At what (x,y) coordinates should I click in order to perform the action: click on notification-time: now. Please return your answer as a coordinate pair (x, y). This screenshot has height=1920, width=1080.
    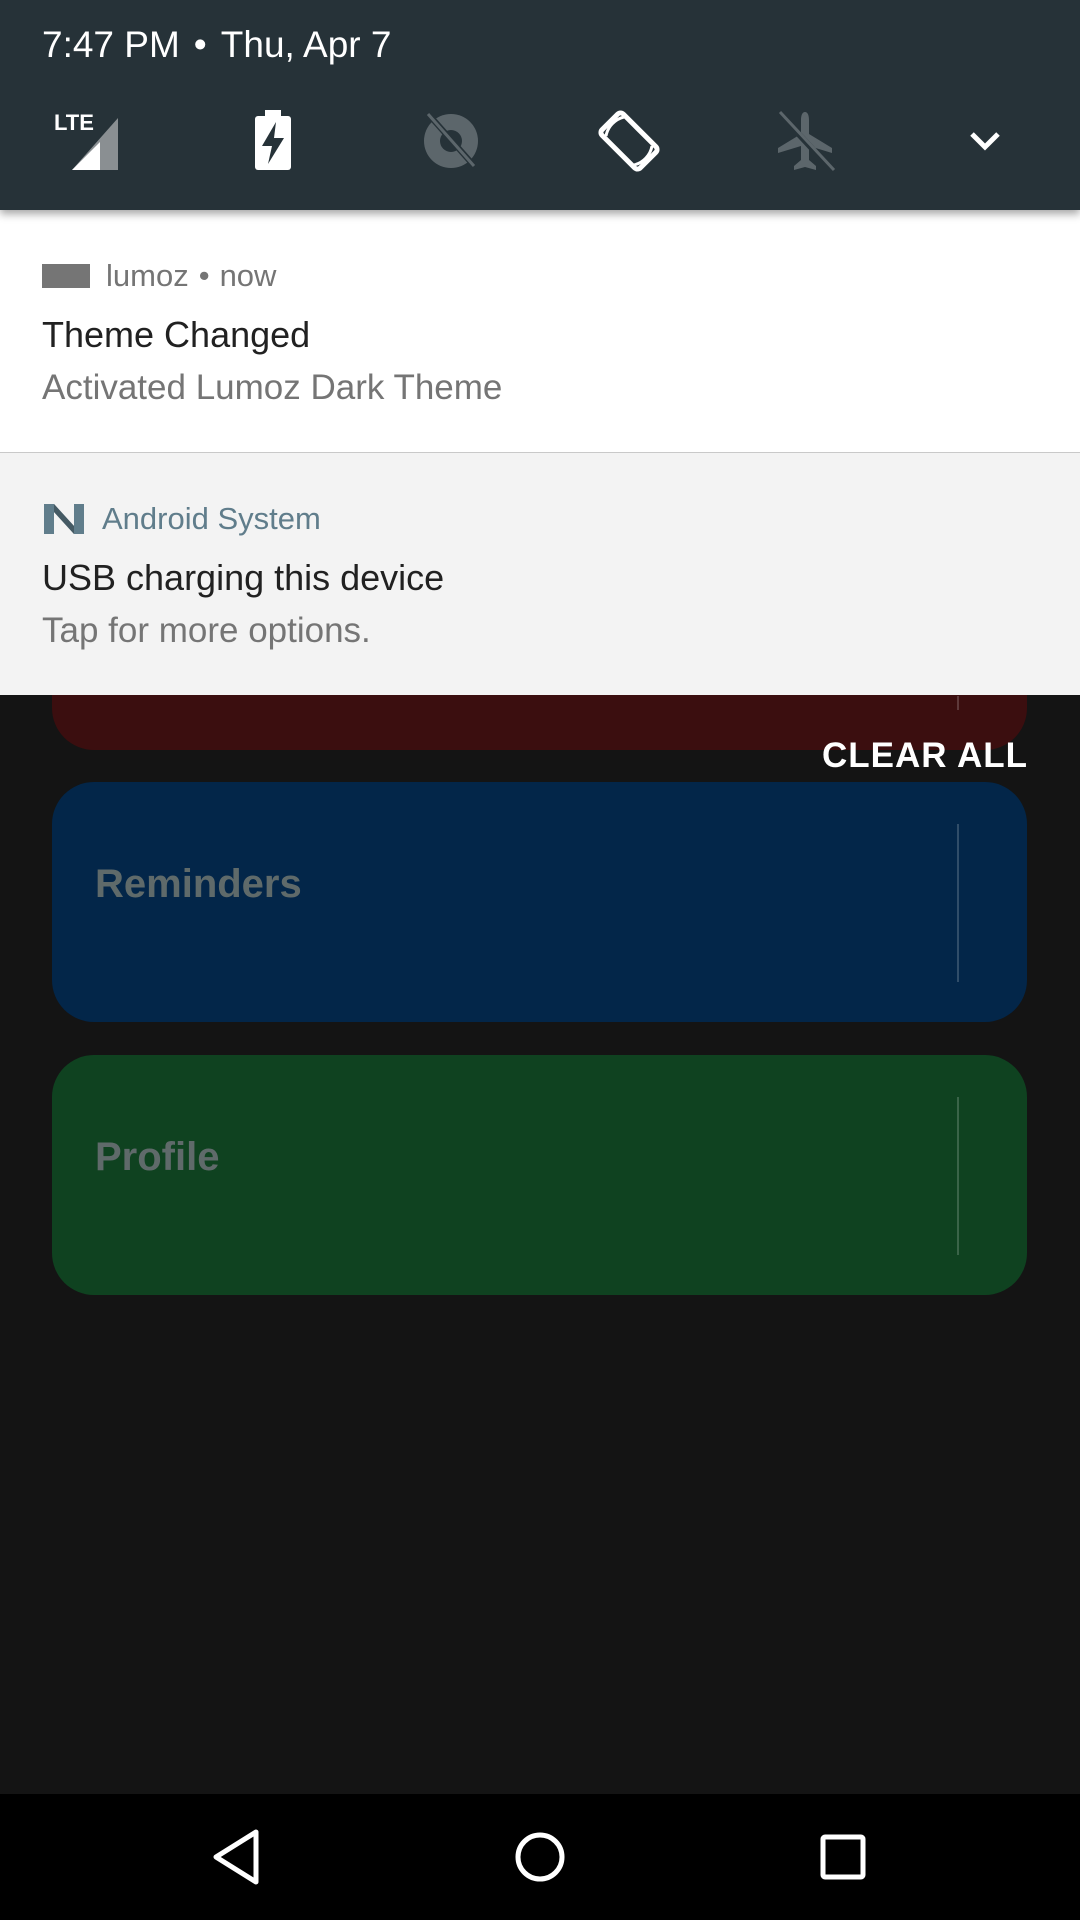
    Looking at the image, I should click on (248, 275).